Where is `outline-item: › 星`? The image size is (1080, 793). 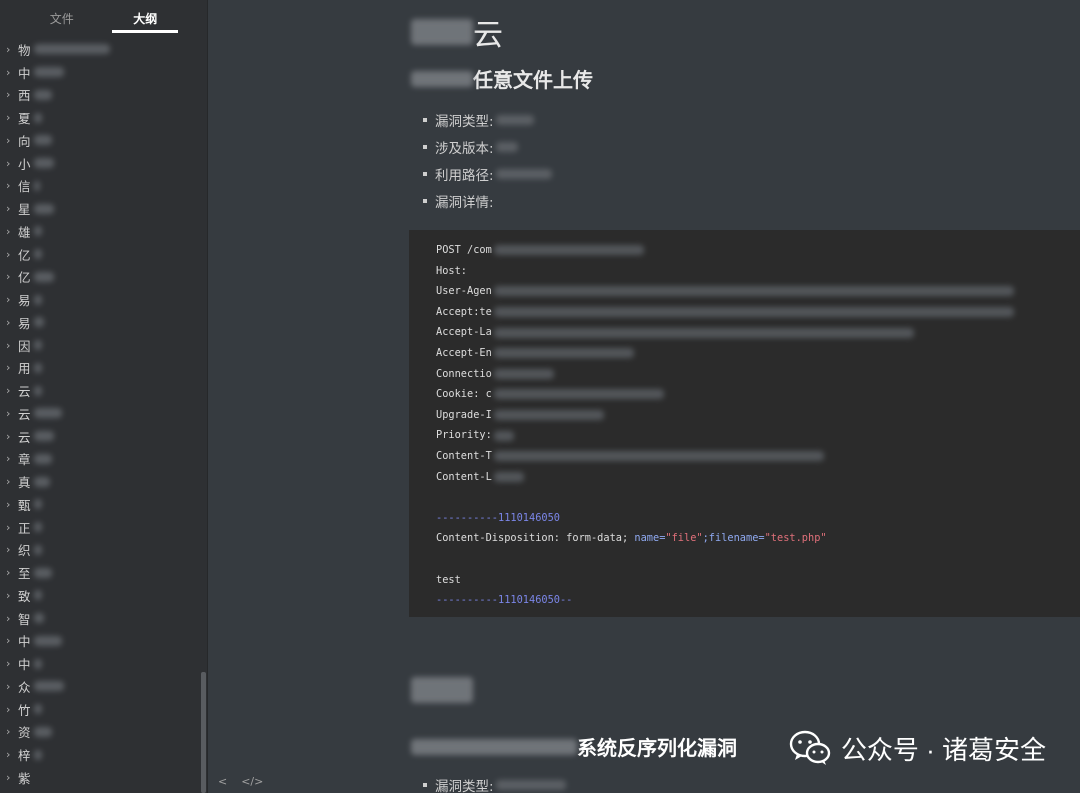
outline-item: › 星 is located at coordinates (103, 208).